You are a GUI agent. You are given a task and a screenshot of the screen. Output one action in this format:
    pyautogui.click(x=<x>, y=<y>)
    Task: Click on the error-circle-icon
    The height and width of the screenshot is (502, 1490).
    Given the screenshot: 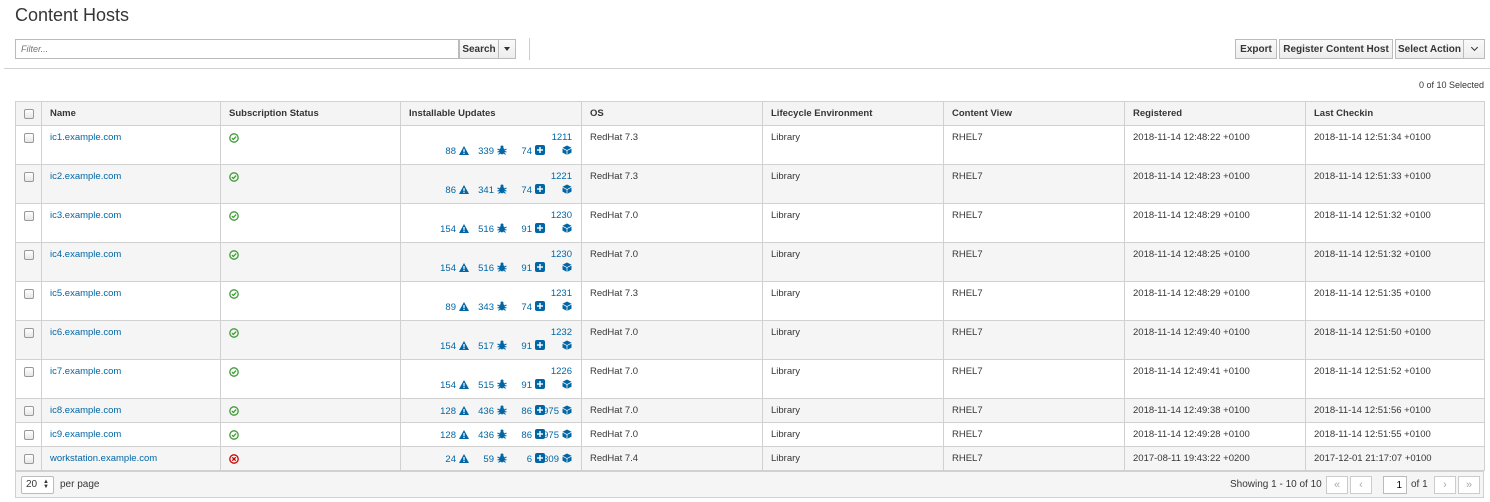 What is the action you would take?
    pyautogui.click(x=234, y=459)
    